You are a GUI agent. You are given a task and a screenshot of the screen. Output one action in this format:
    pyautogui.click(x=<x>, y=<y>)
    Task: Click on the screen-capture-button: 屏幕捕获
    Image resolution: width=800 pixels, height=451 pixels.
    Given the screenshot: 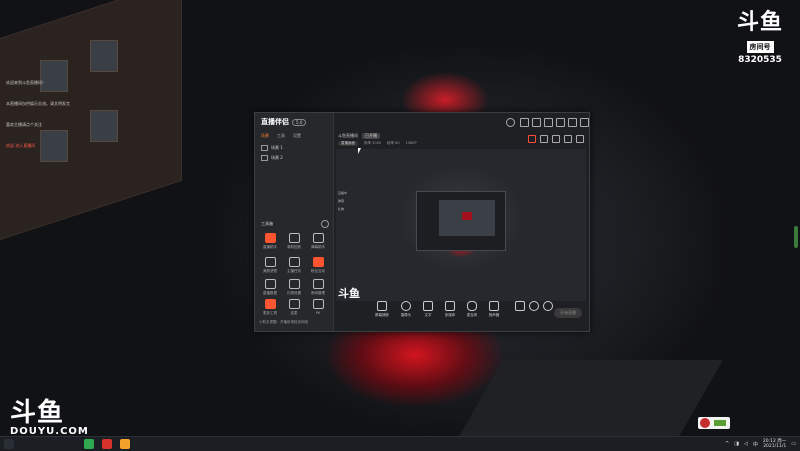 What is the action you would take?
    pyautogui.click(x=382, y=309)
    